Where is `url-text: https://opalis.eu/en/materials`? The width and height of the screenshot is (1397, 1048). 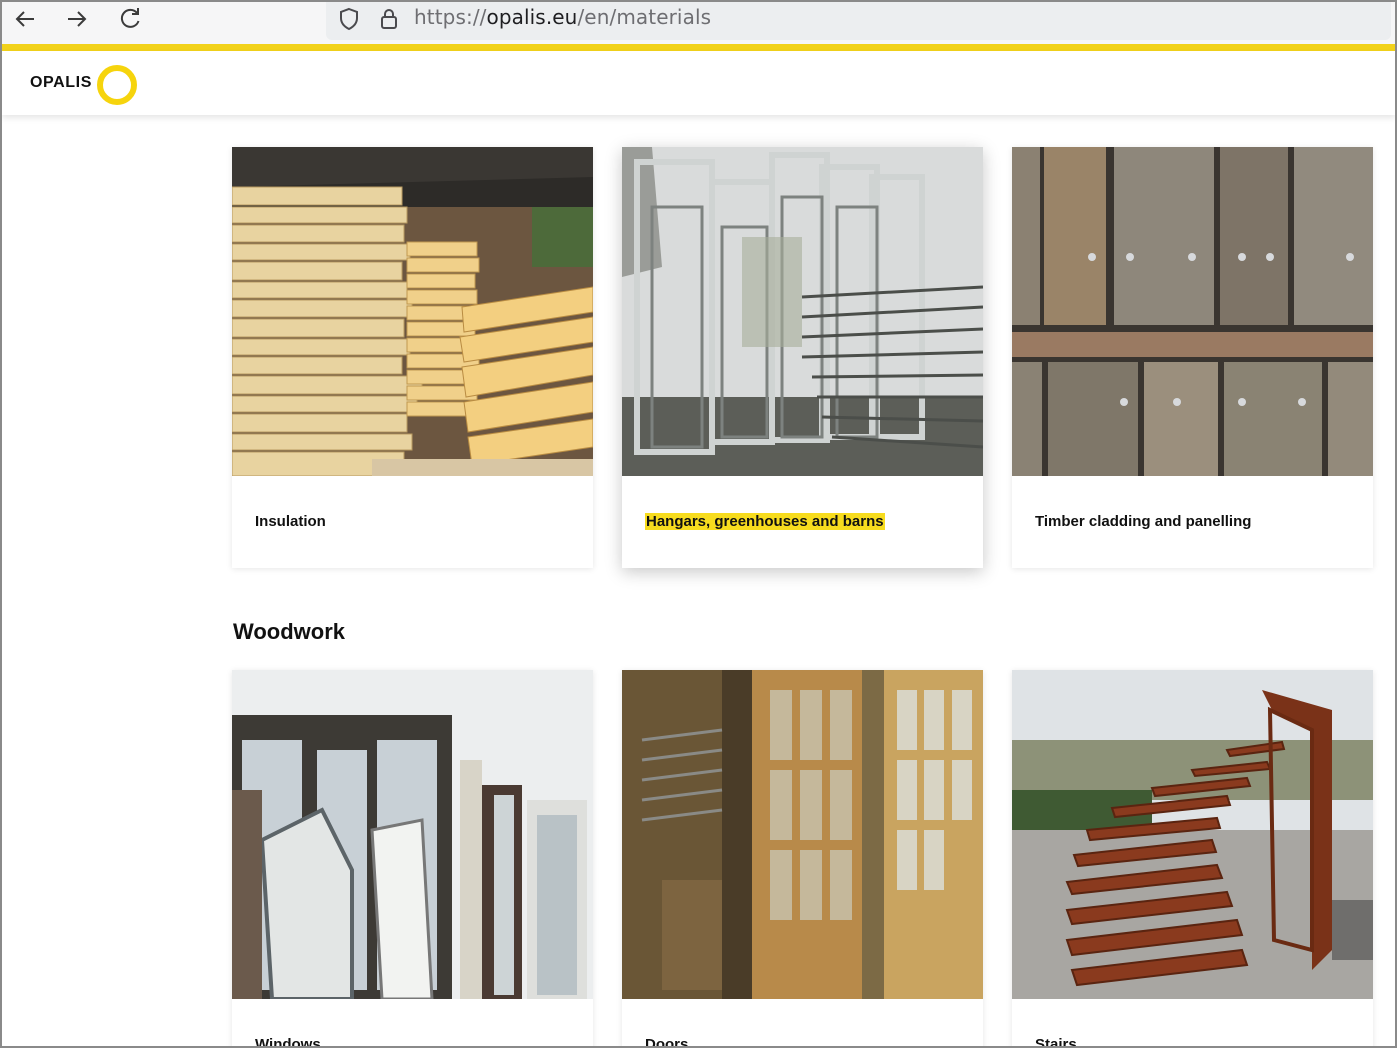 url-text: https://opalis.eu/en/materials is located at coordinates (562, 17).